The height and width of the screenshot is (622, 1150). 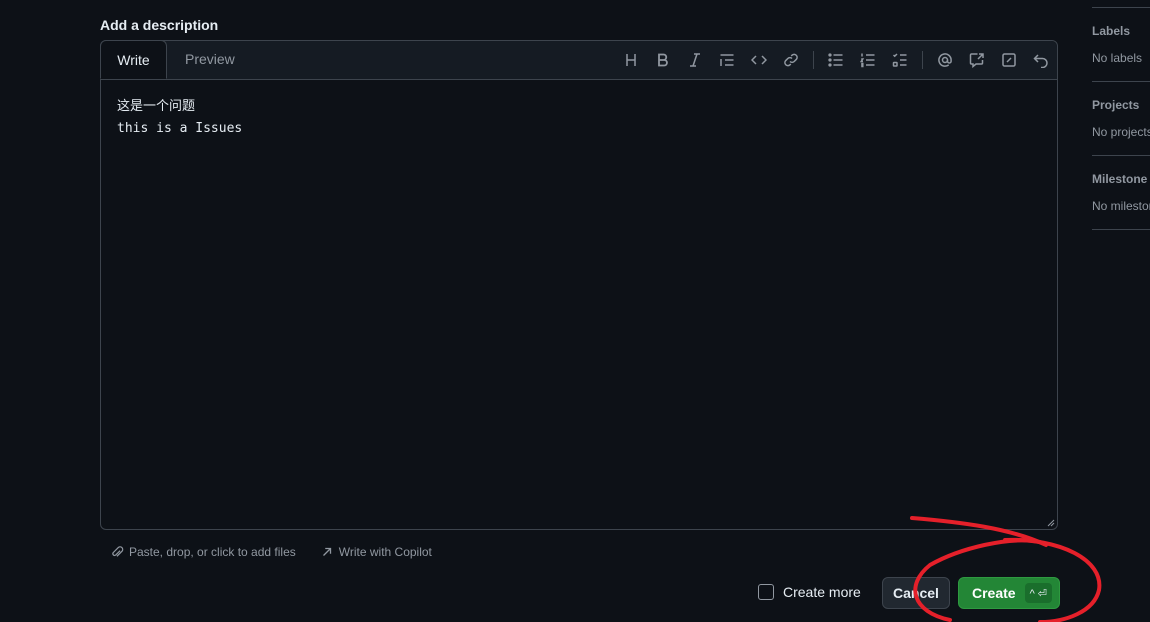 I want to click on quote-icon, so click(x=727, y=60).